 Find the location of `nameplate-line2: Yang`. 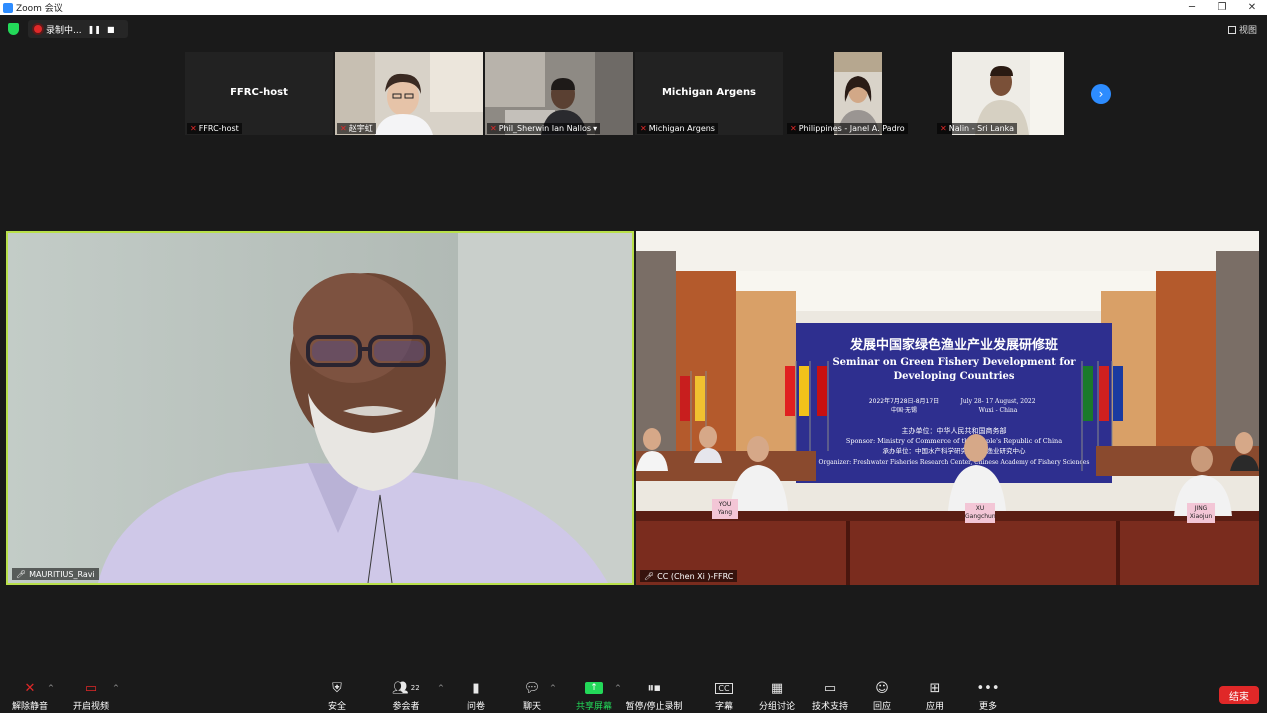

nameplate-line2: Yang is located at coordinates (725, 512).